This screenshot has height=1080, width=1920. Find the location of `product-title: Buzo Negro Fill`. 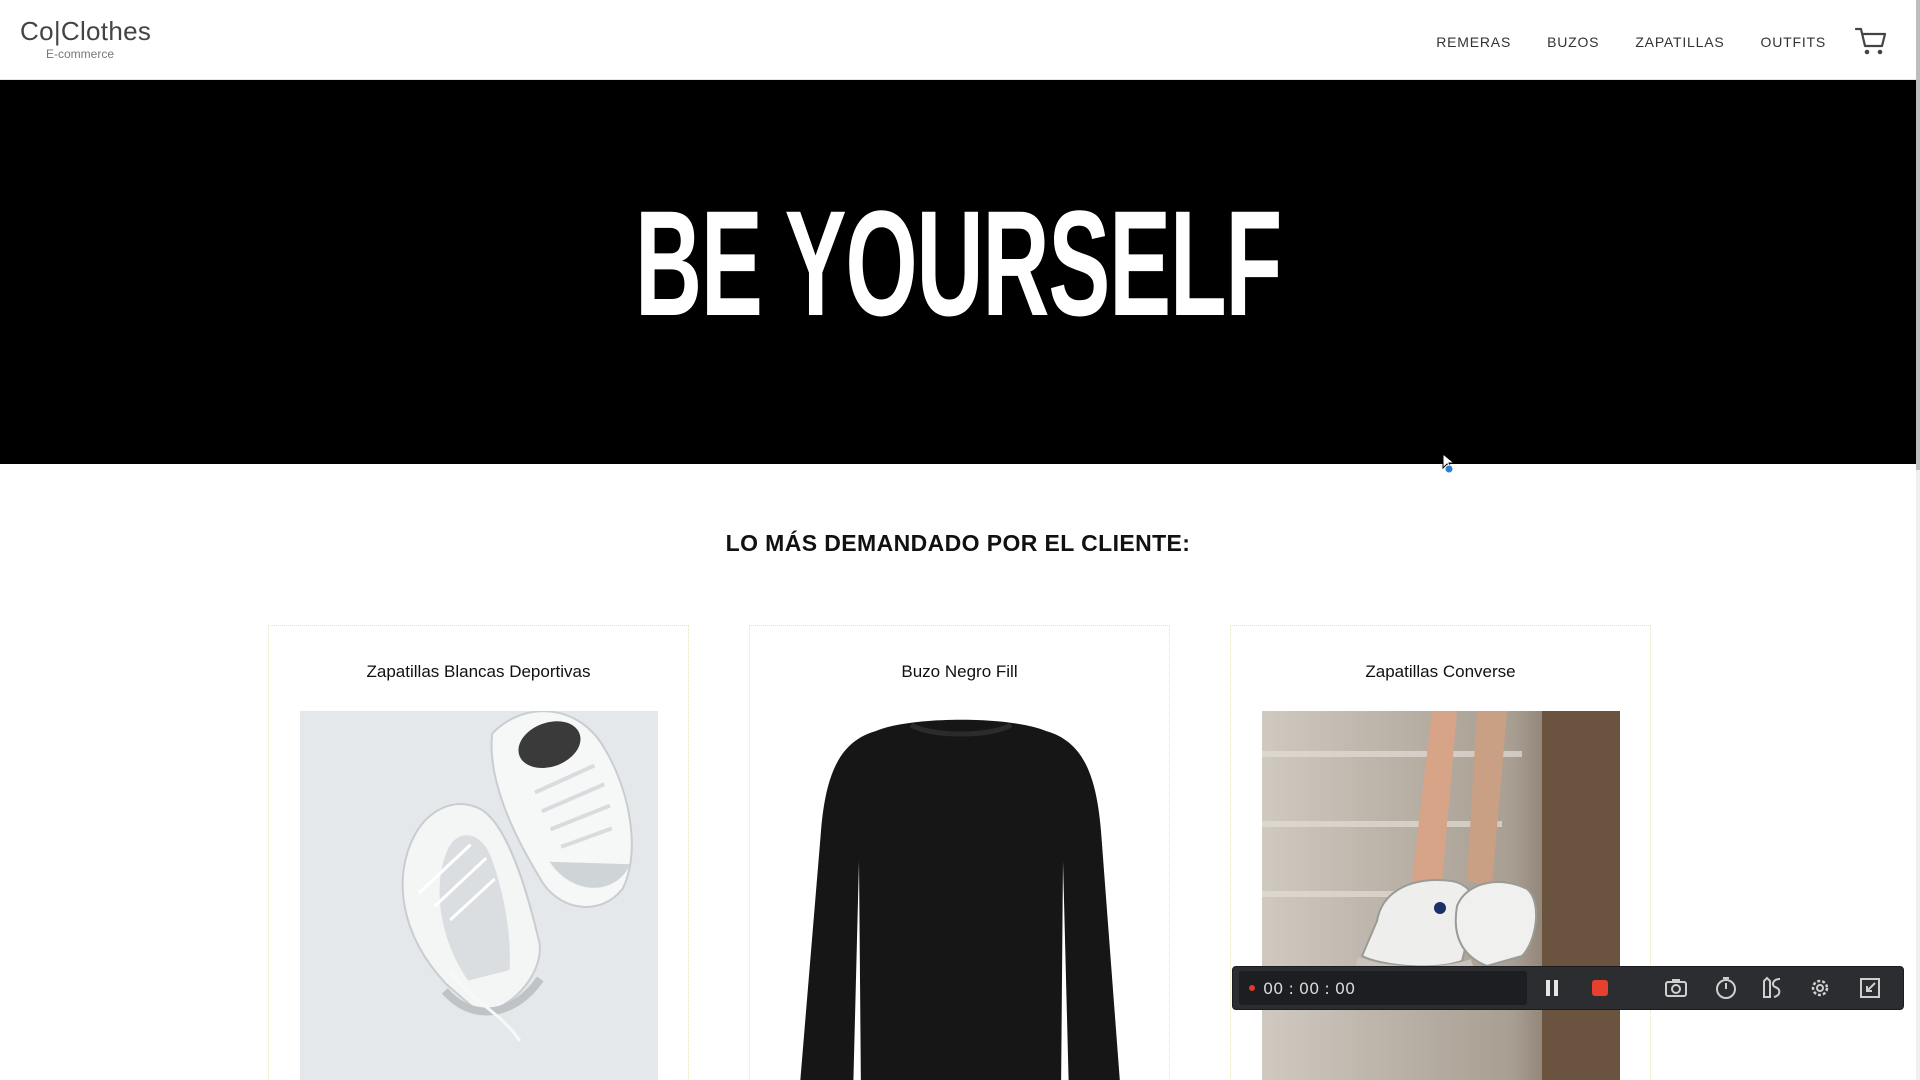

product-title: Buzo Negro Fill is located at coordinates (959, 671).